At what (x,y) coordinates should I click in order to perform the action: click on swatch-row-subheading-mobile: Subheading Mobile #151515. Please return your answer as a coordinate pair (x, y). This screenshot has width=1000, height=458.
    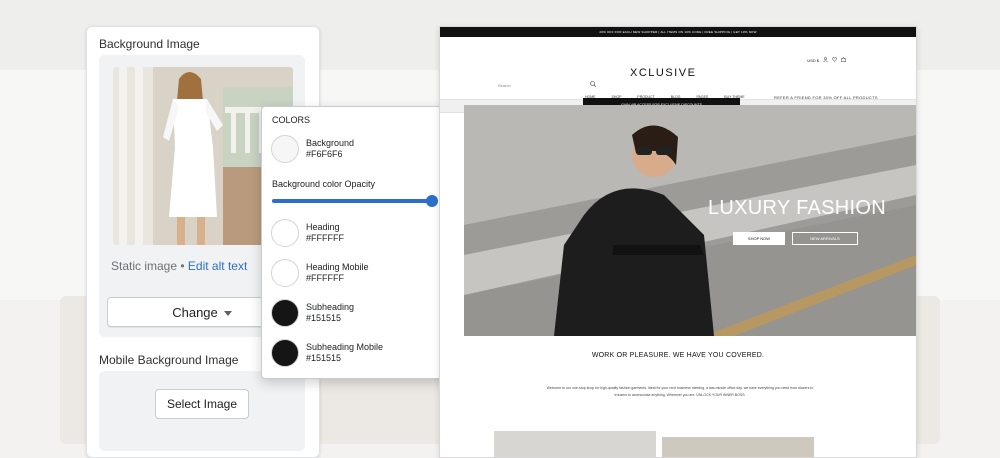
    Looking at the image, I should click on (327, 353).